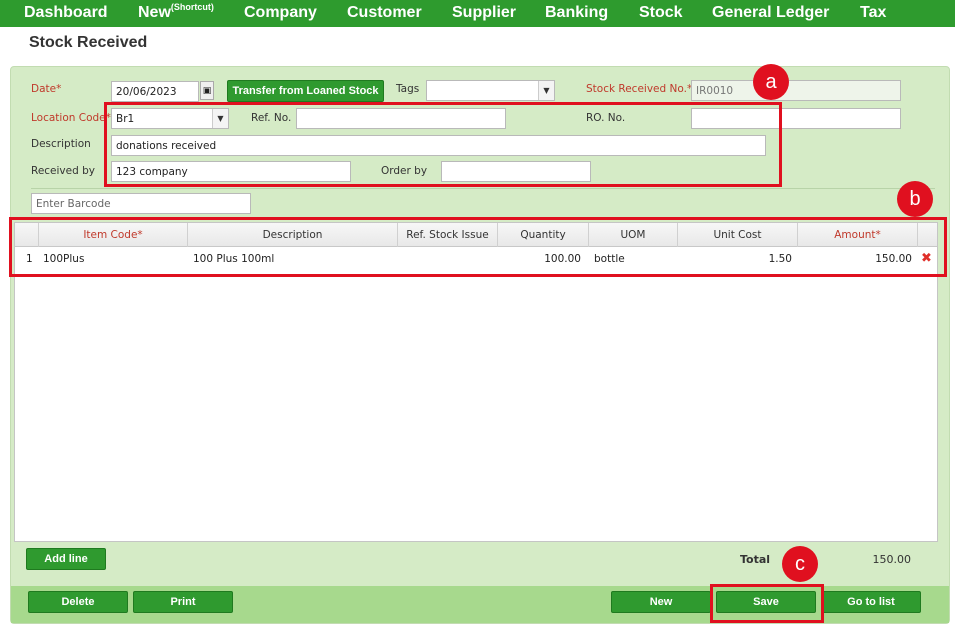  I want to click on grid-header-ref-stock-issue: Ref. Stock Issue, so click(448, 235).